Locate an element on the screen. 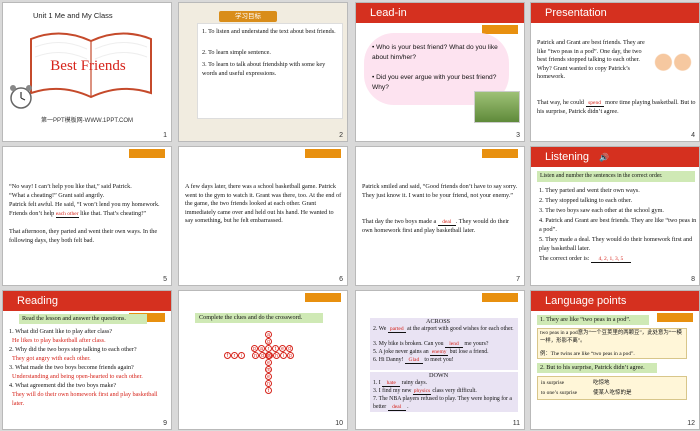  answer-blank: each other is located at coordinates (67, 214).